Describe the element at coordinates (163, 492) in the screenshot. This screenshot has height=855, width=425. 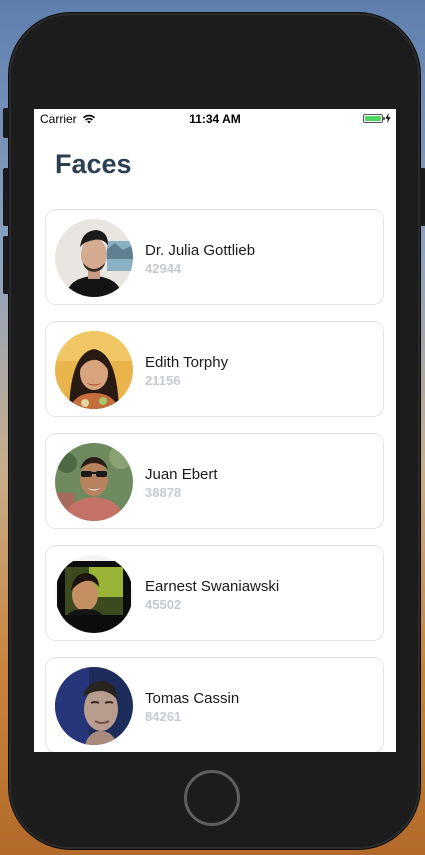
I see `face-number: 38878` at that location.